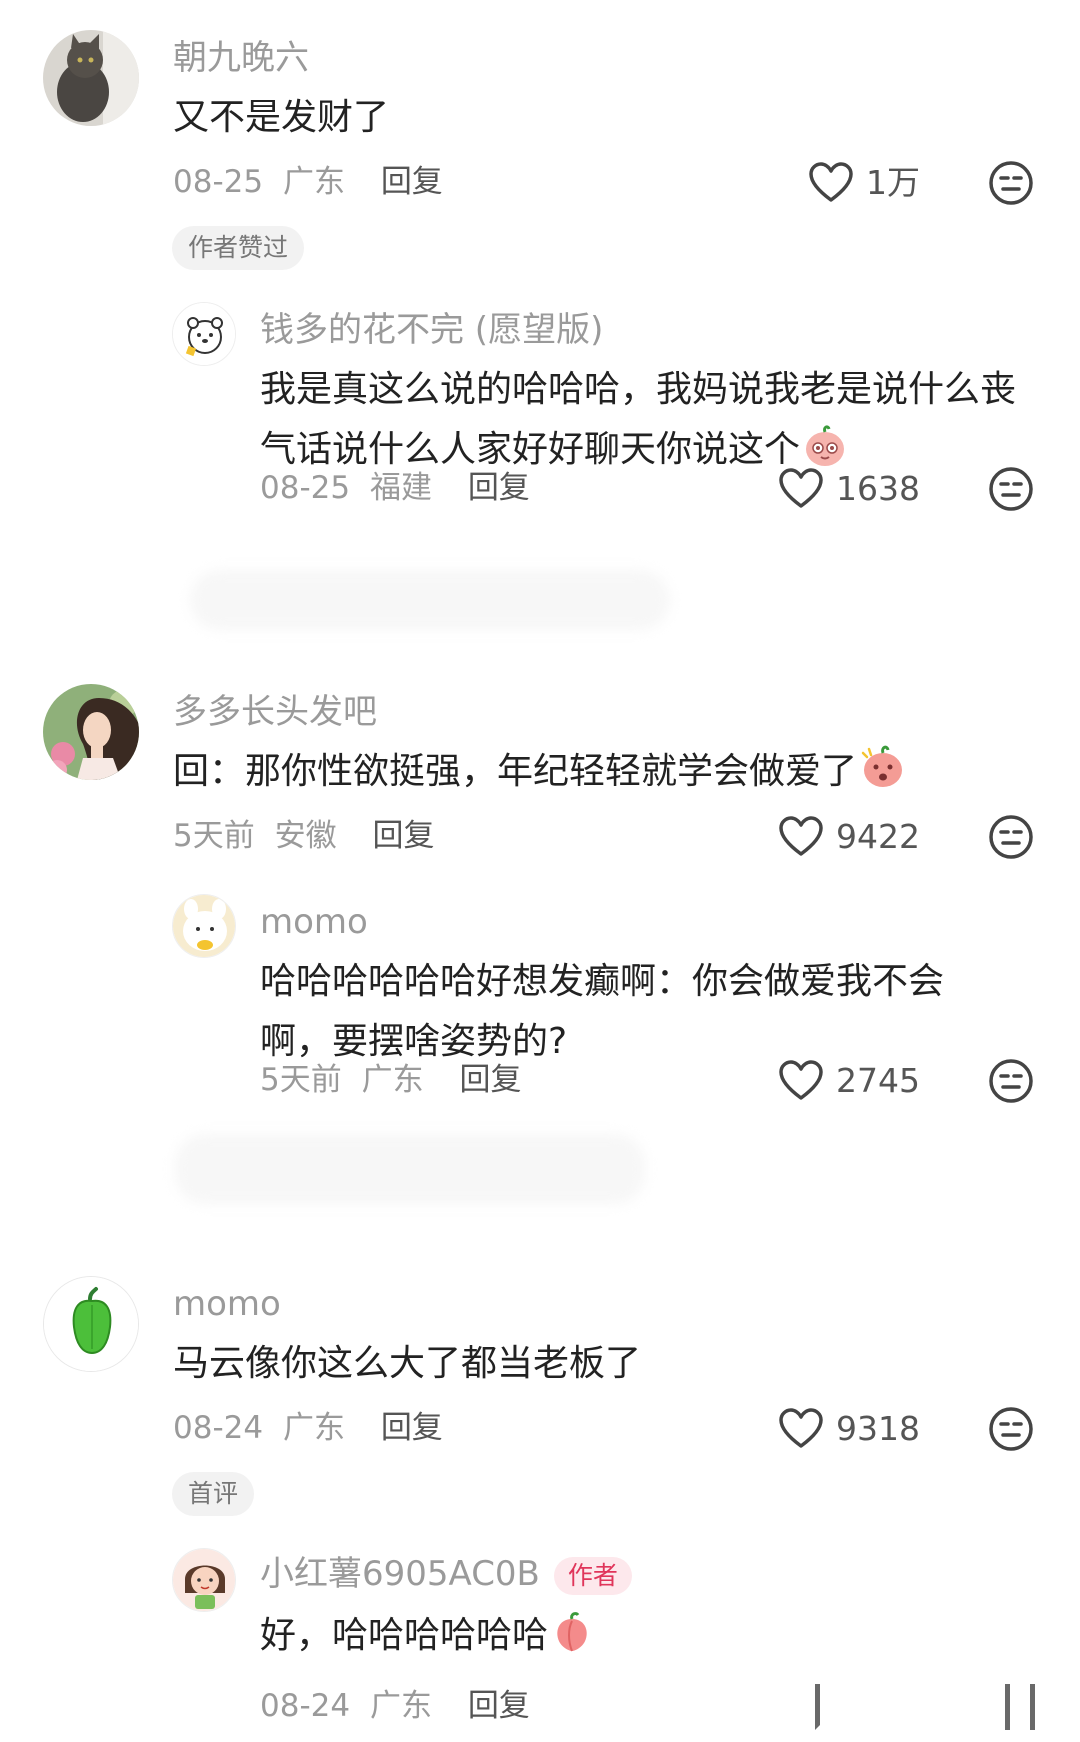 This screenshot has width=1080, height=1742. I want to click on comment-username: momo, so click(227, 1304).